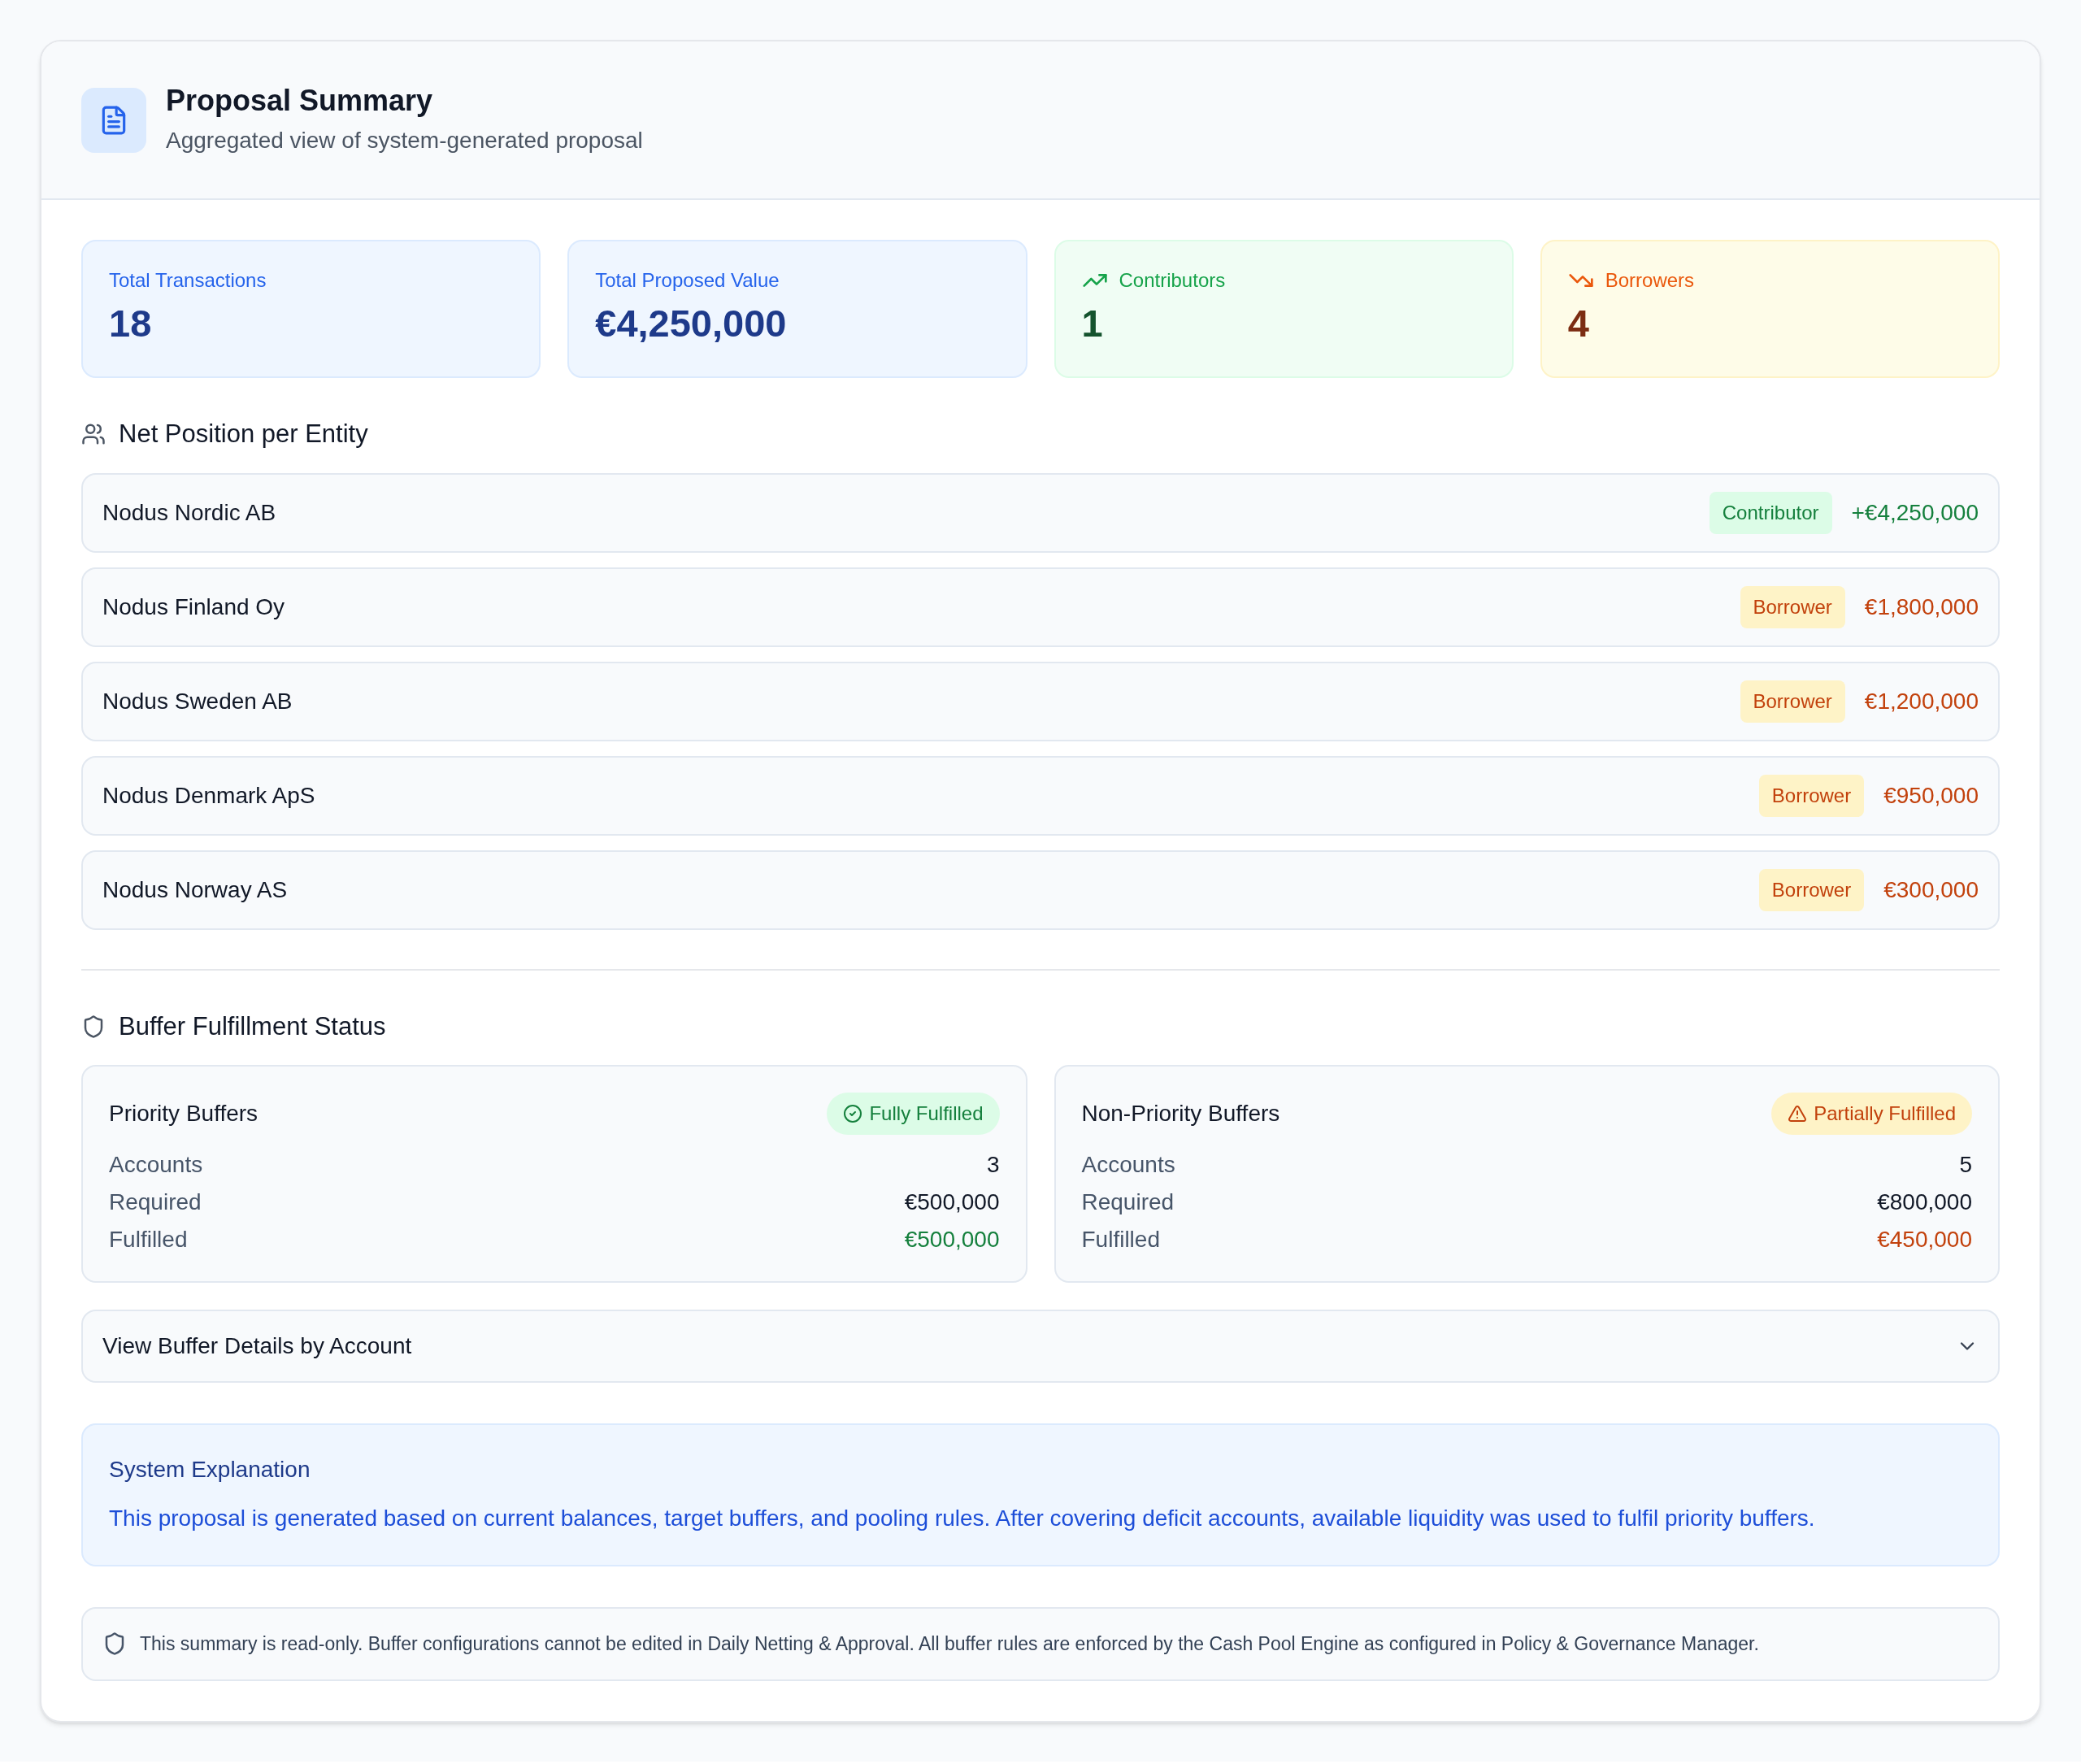 The width and height of the screenshot is (2081, 1764). I want to click on entity-name: Nodus Finland Oy, so click(193, 607).